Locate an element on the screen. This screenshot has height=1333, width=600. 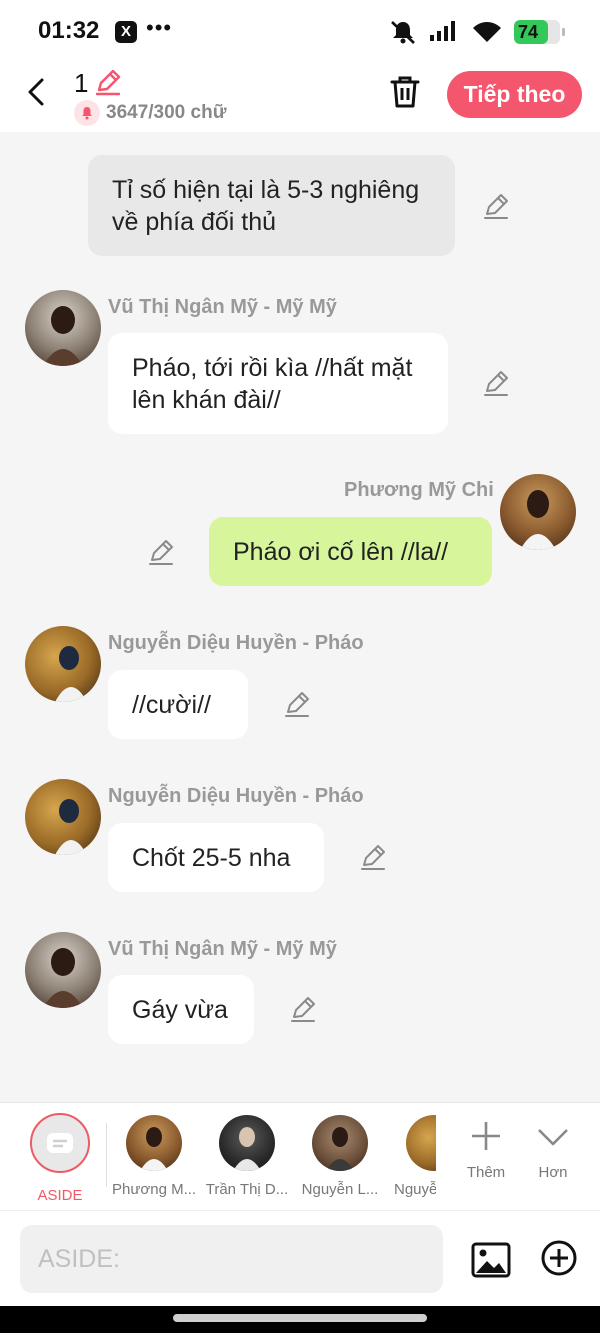
image-icon is located at coordinates (491, 1260).